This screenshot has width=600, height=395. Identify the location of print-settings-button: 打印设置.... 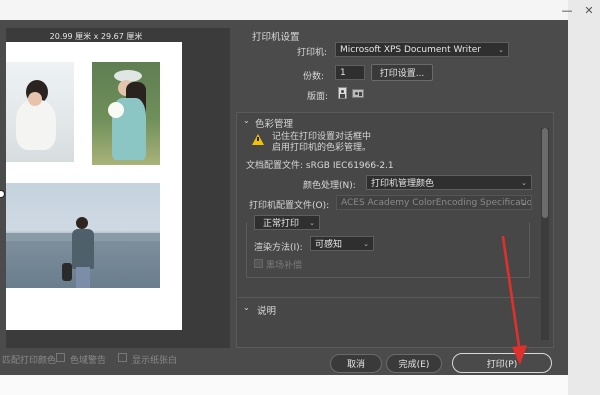
(402, 72).